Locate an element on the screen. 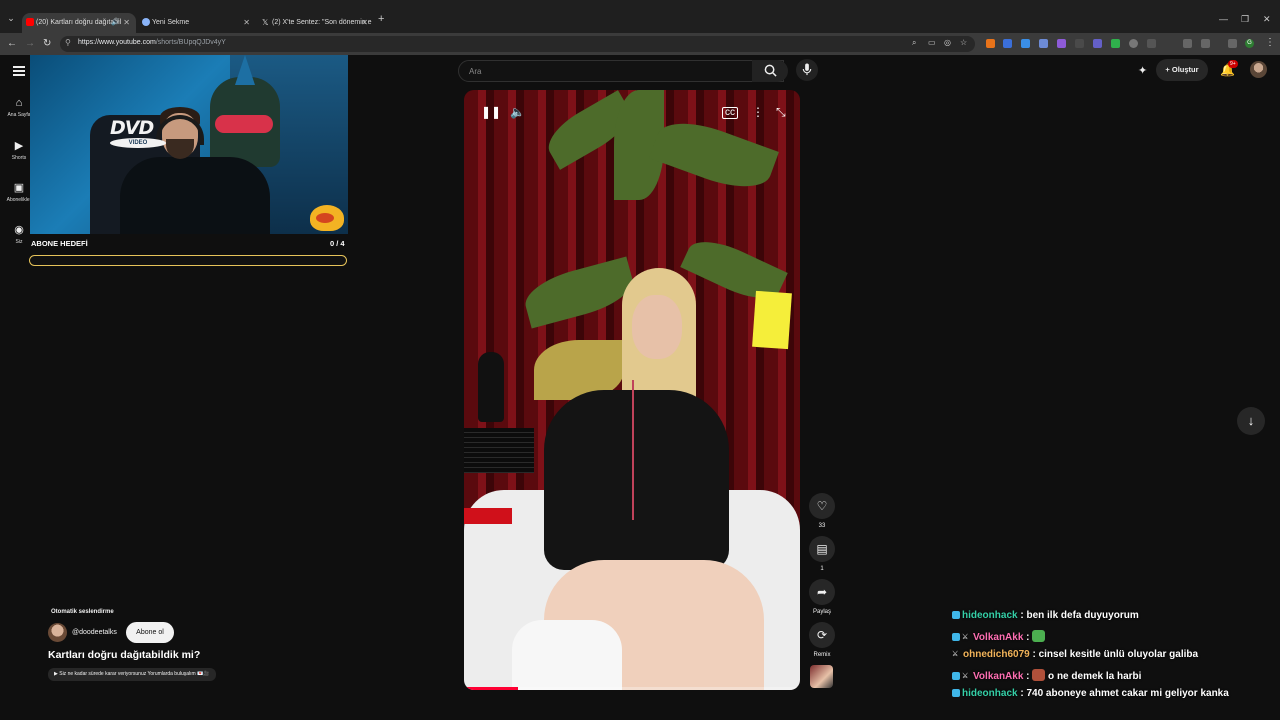 Image resolution: width=1280 pixels, height=720 pixels. subscriber-goal-count: 0 / 4 is located at coordinates (337, 243).